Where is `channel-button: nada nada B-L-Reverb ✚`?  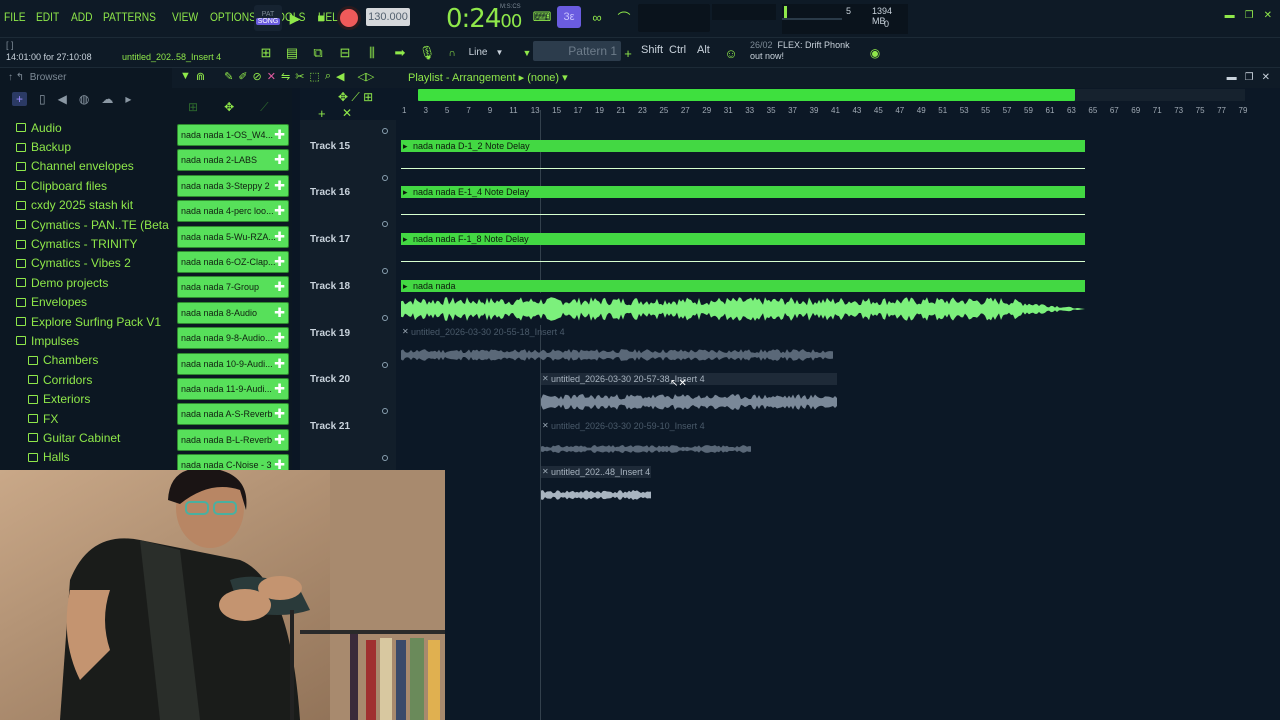 channel-button: nada nada B-L-Reverb ✚ is located at coordinates (233, 439).